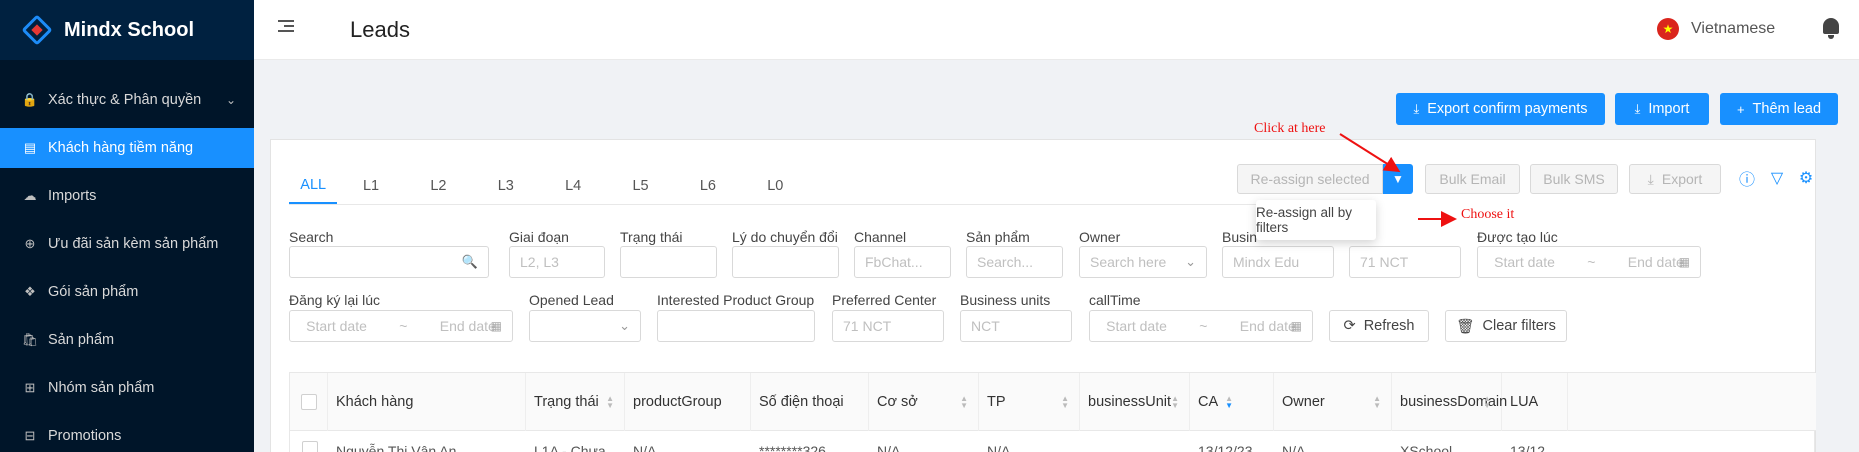 The height and width of the screenshot is (452, 1859). Describe the element at coordinates (308, 402) in the screenshot. I see `select-all-checkbox` at that location.